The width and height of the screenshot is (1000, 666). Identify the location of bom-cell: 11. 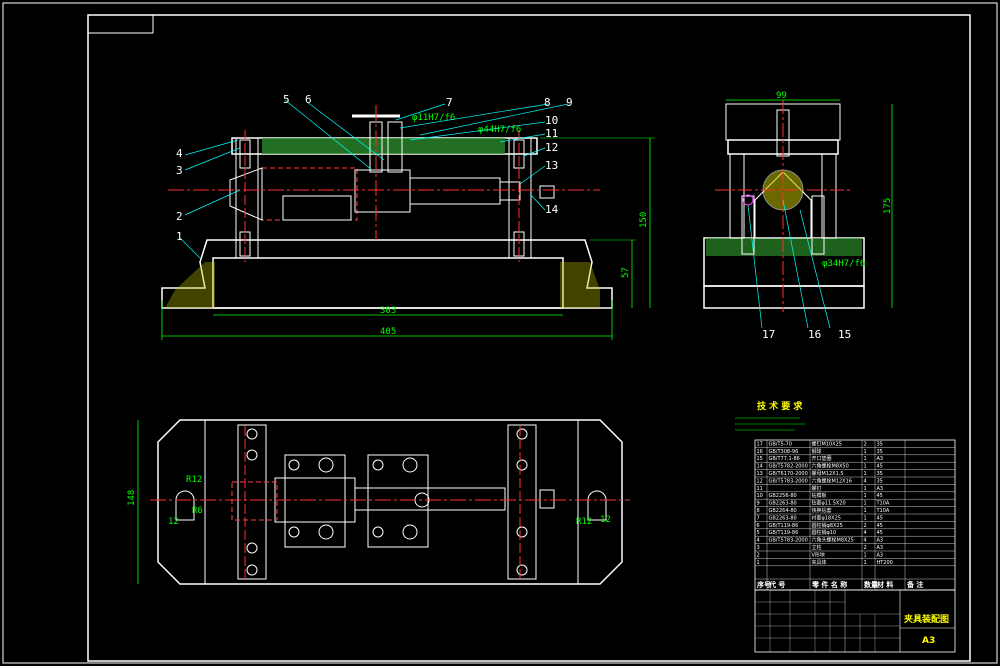
(760, 489).